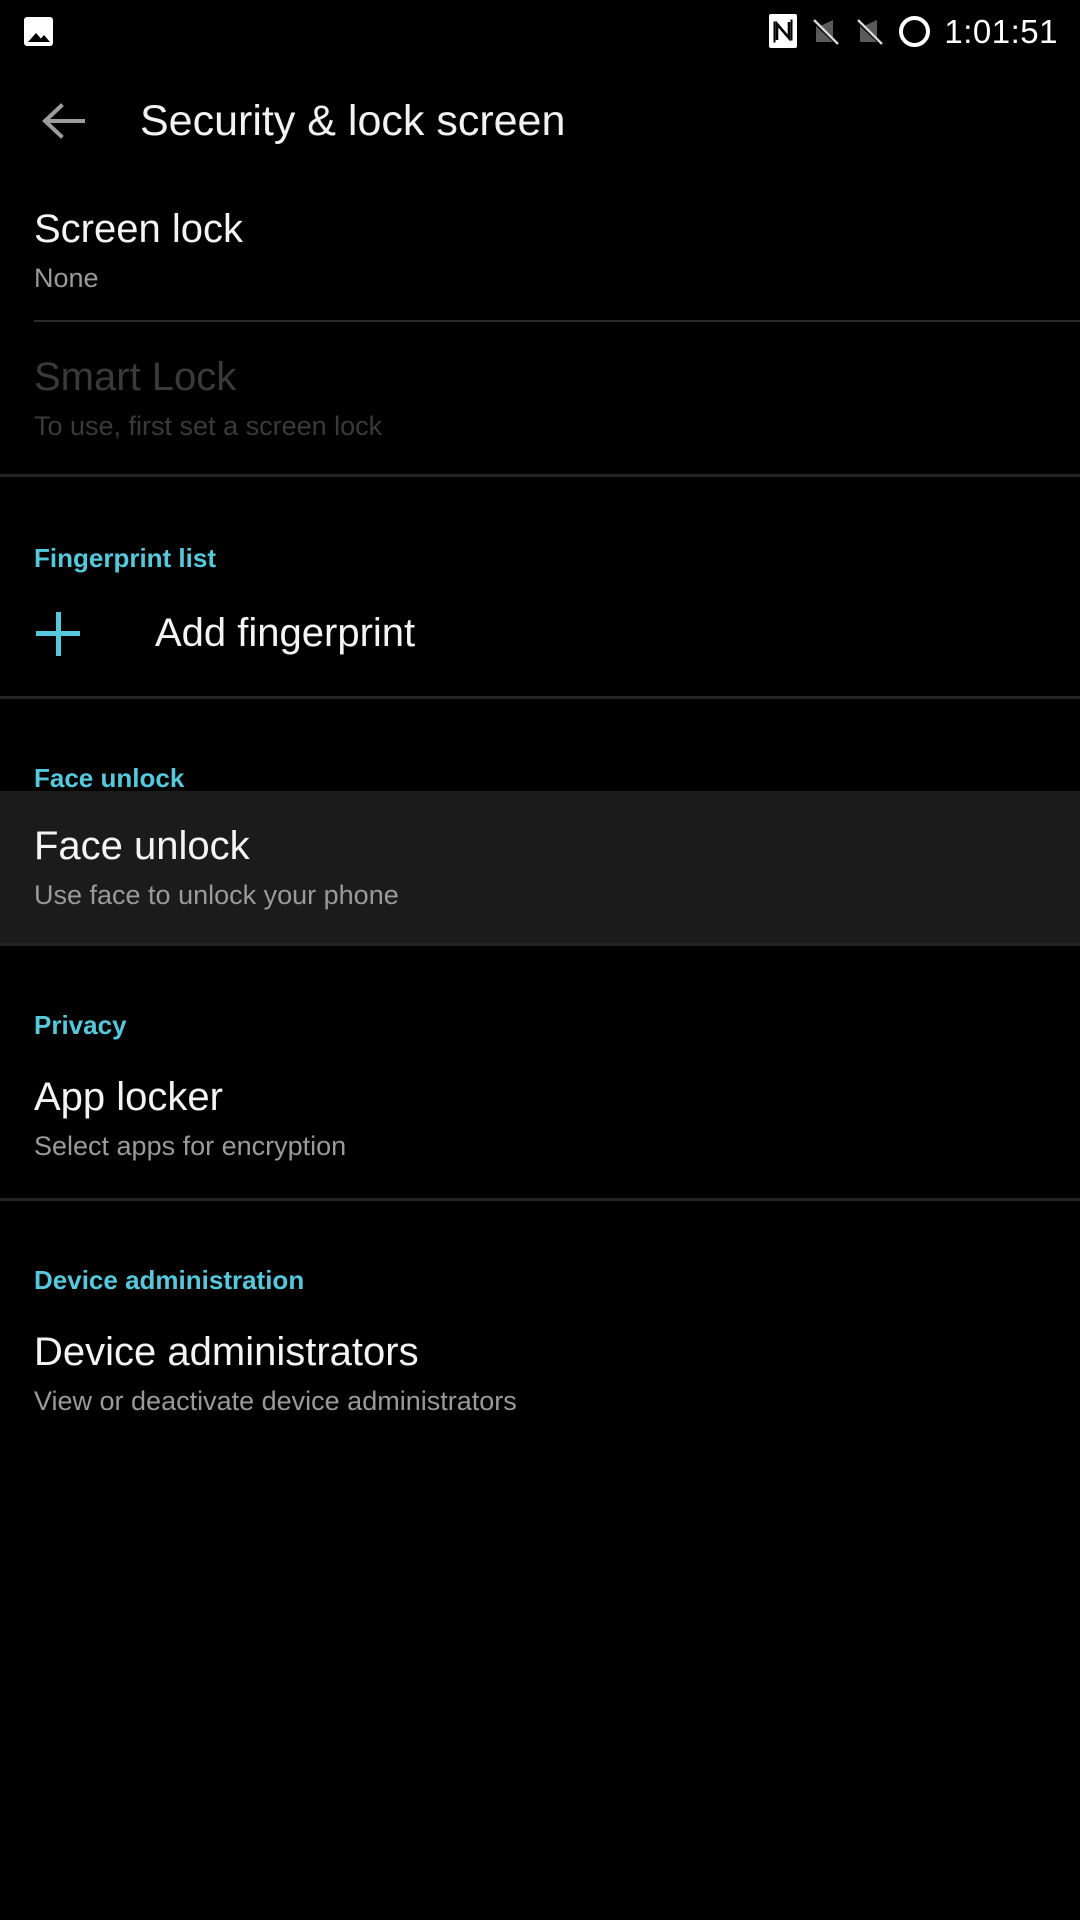 The height and width of the screenshot is (1920, 1080). Describe the element at coordinates (1001, 31) in the screenshot. I see `status-bar-clock: 1:01:51` at that location.